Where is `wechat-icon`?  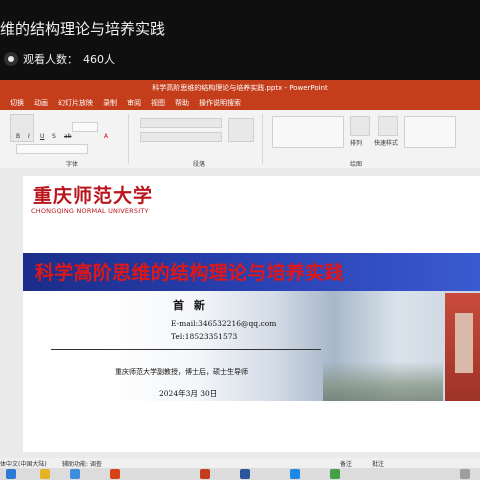
wechat-icon is located at coordinates (335, 474).